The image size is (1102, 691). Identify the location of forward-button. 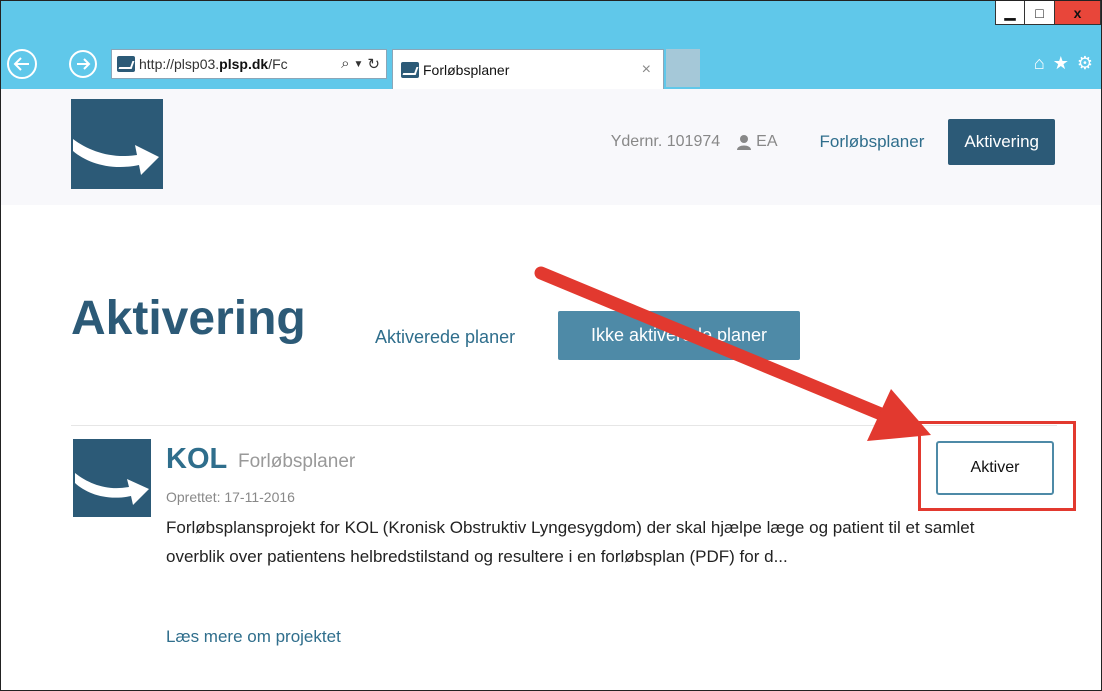
(83, 64).